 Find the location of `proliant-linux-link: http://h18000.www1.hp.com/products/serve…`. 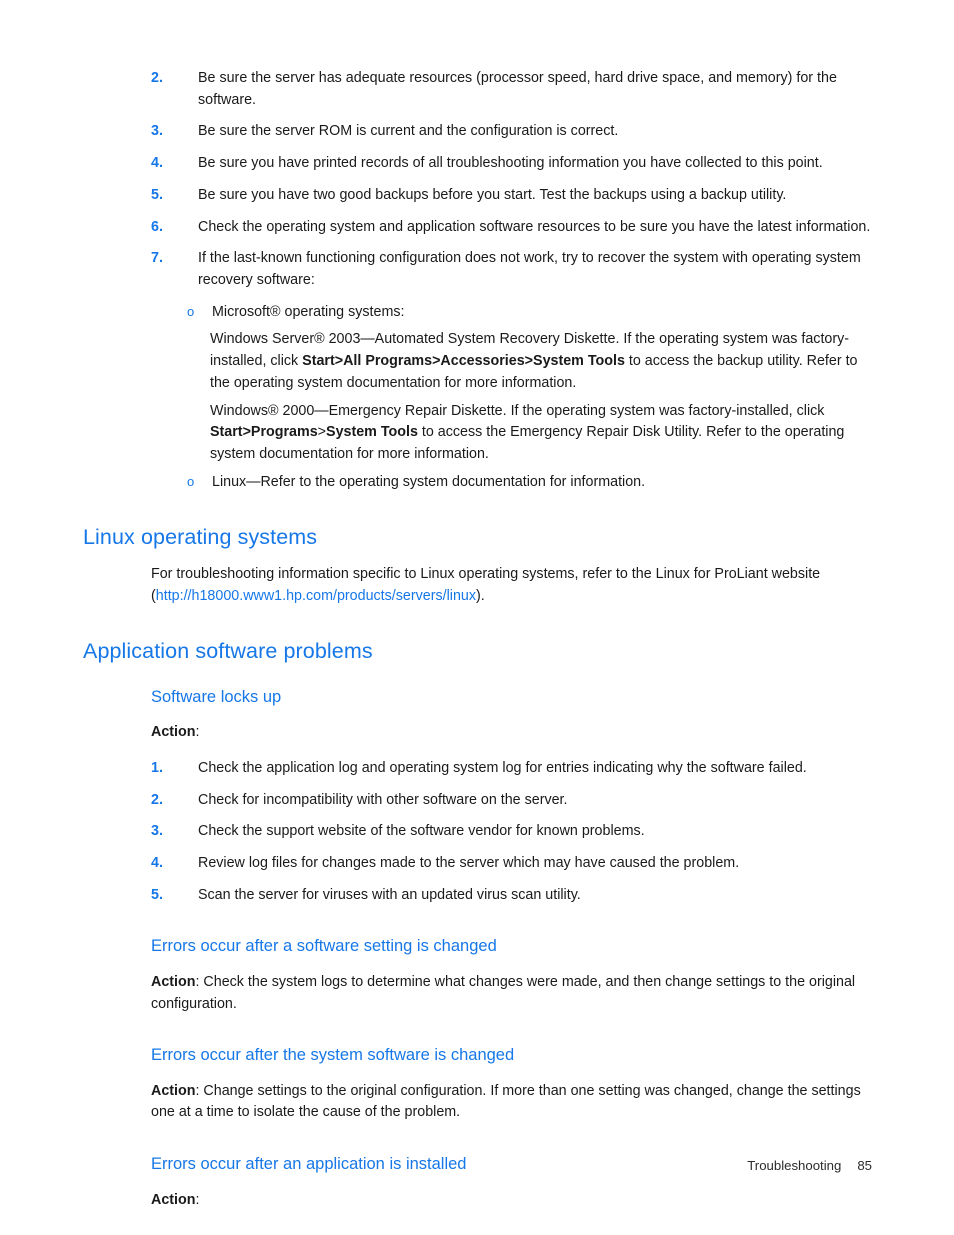

proliant-linux-link: http://h18000.www1.hp.com/products/serve… is located at coordinates (316, 596).